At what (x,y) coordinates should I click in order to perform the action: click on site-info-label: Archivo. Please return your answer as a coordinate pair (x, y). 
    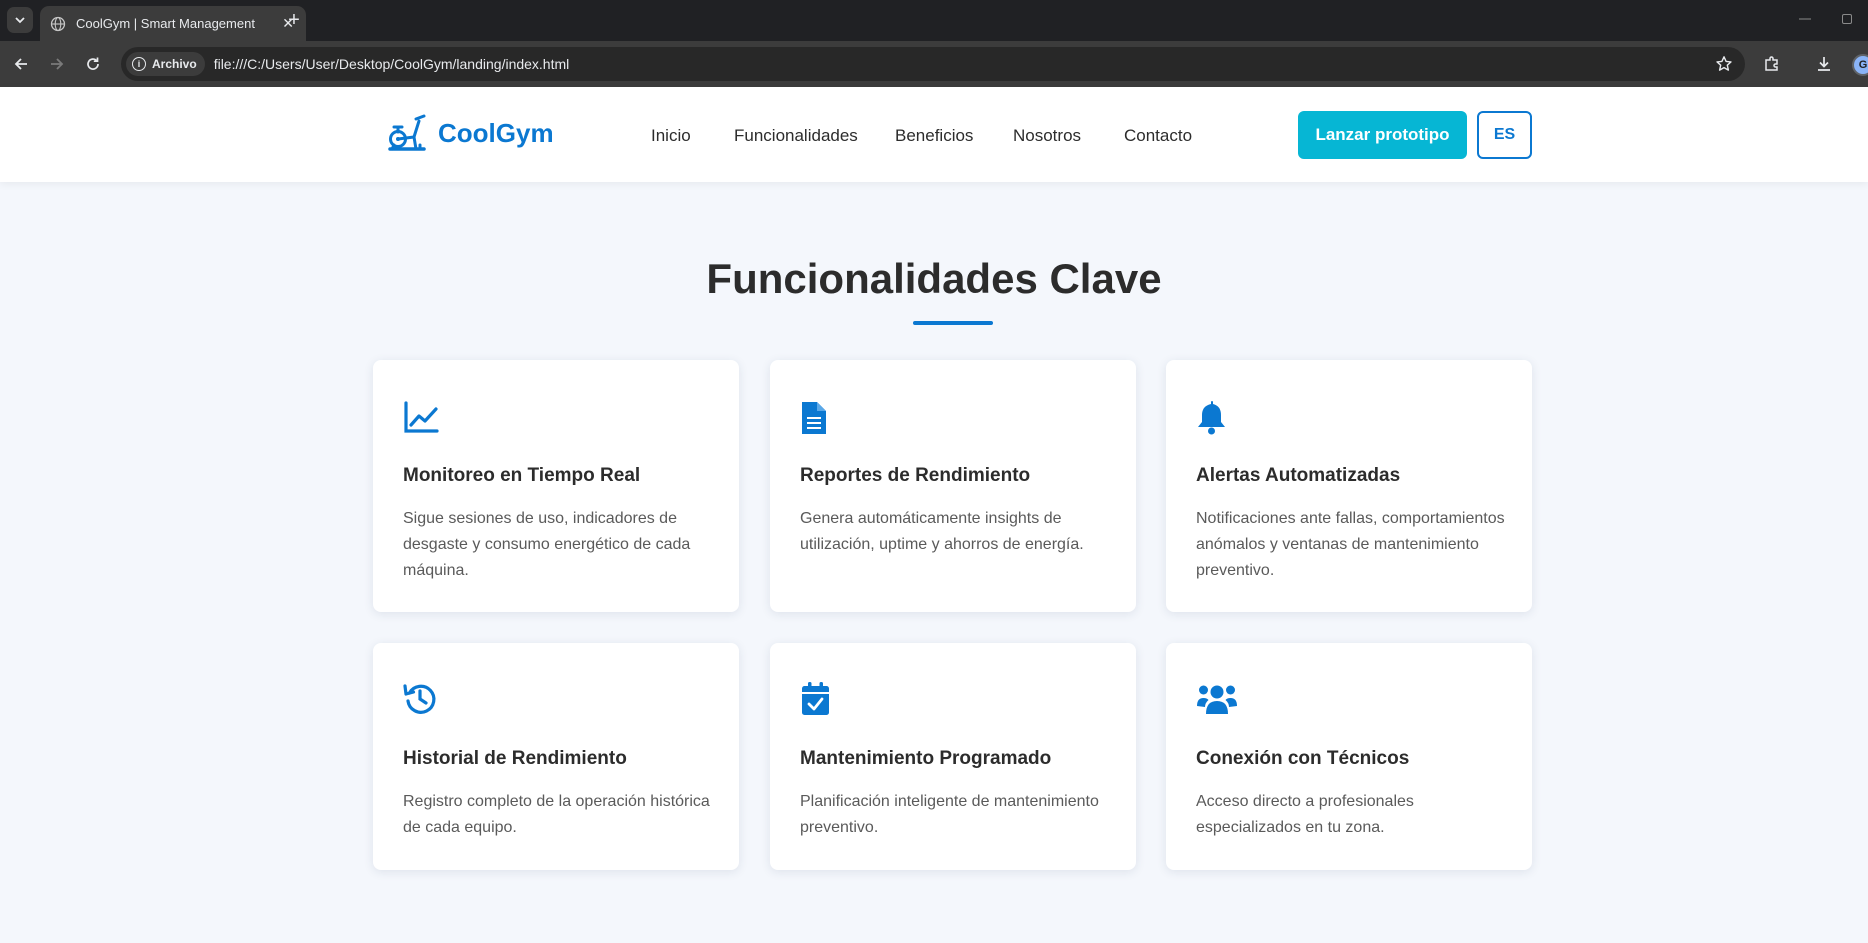
    Looking at the image, I should click on (174, 64).